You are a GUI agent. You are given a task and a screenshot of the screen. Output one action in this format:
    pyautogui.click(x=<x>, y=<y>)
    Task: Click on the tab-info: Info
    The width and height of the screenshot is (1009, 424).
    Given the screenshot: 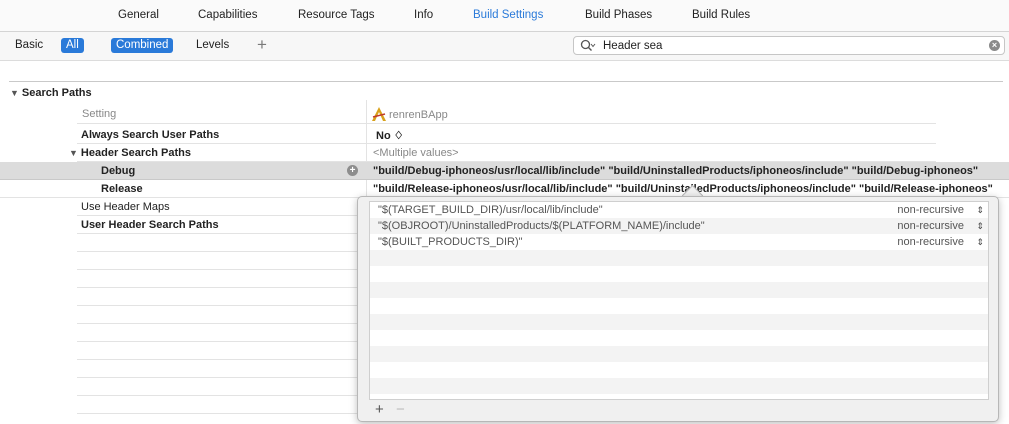 What is the action you would take?
    pyautogui.click(x=423, y=15)
    